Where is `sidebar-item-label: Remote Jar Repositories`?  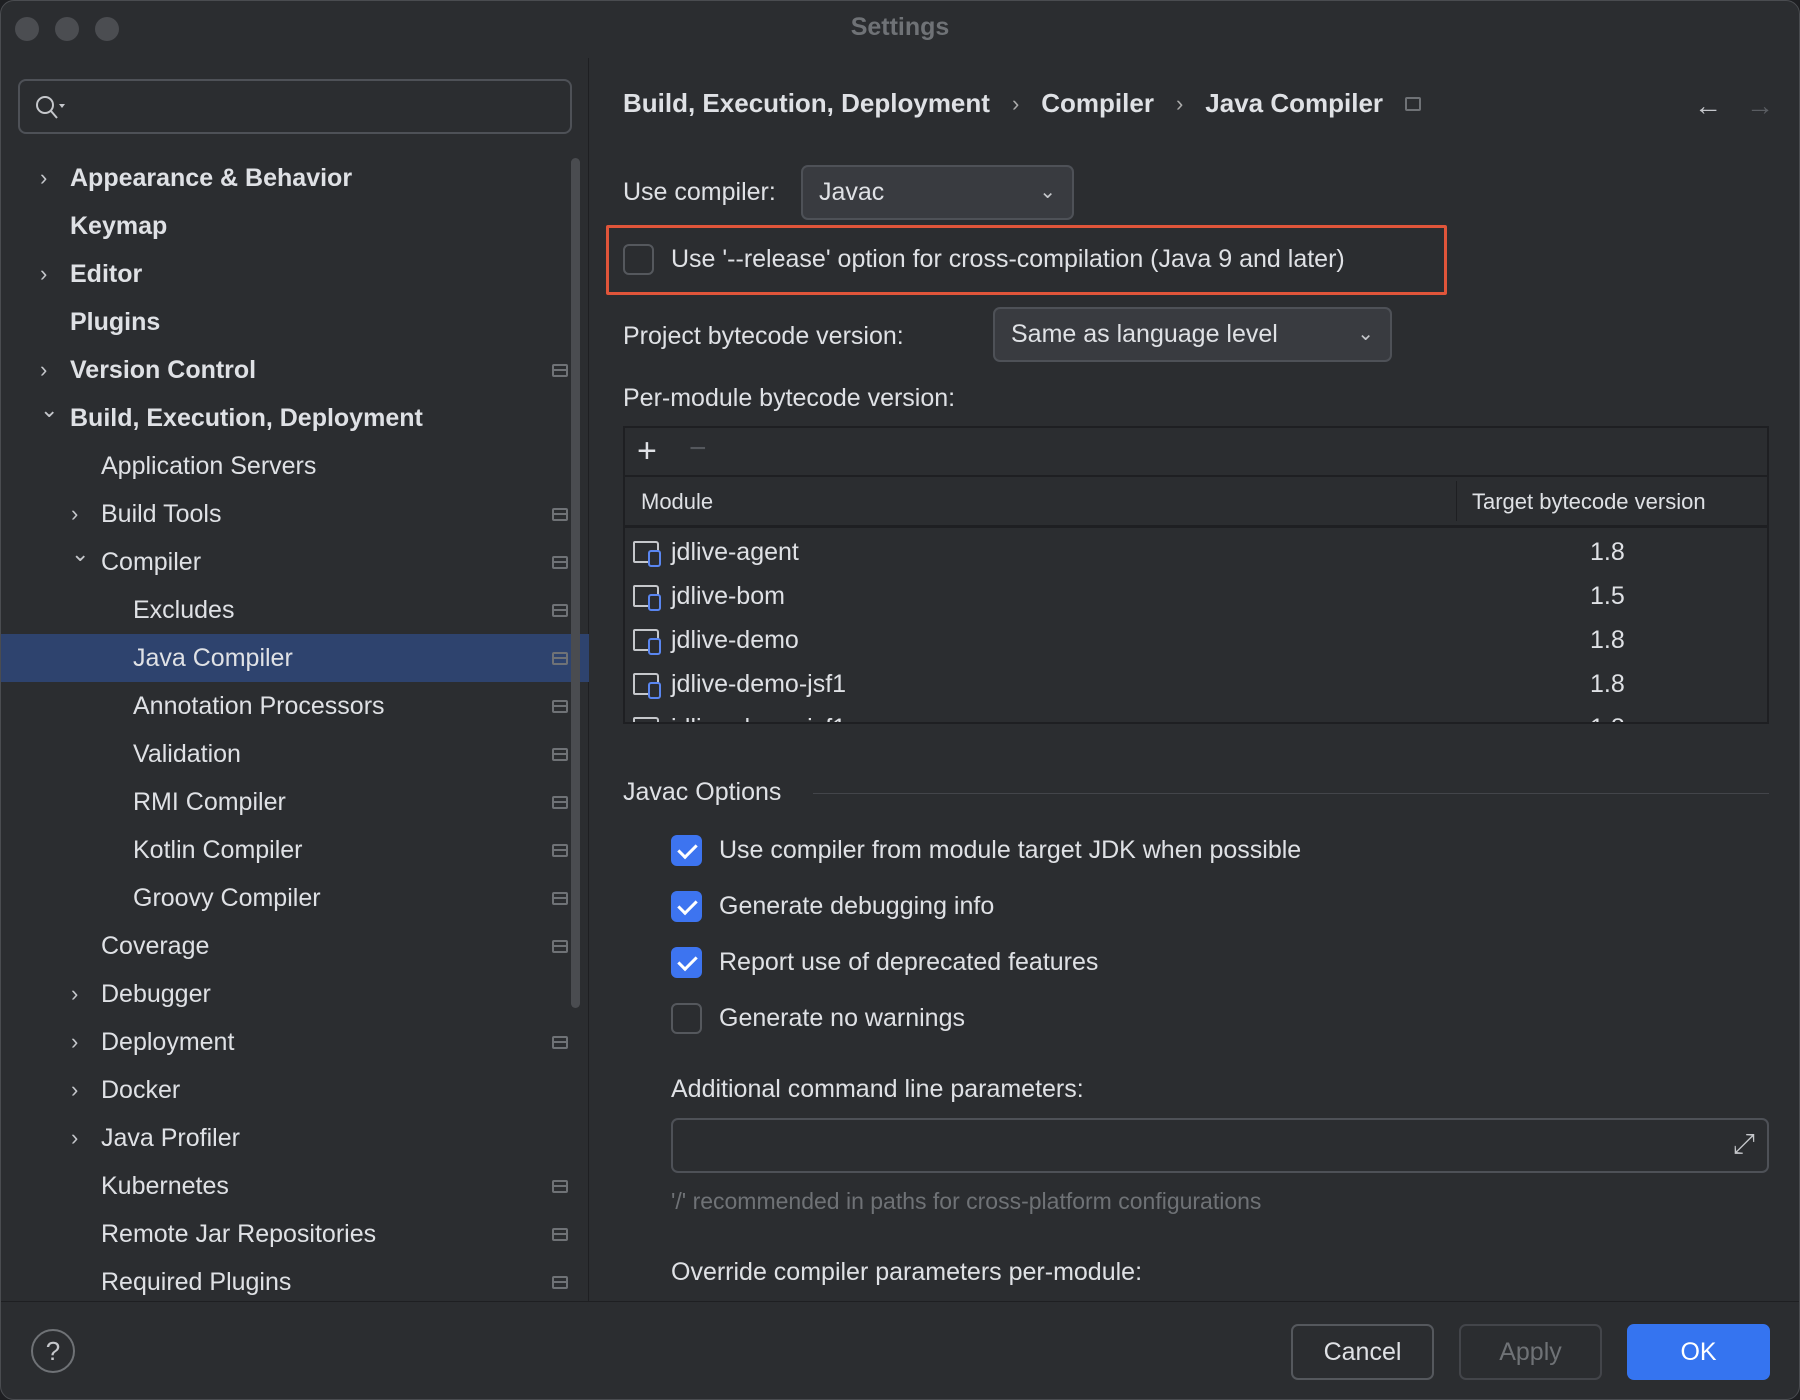
sidebar-item-label: Remote Jar Repositories is located at coordinates (239, 1234).